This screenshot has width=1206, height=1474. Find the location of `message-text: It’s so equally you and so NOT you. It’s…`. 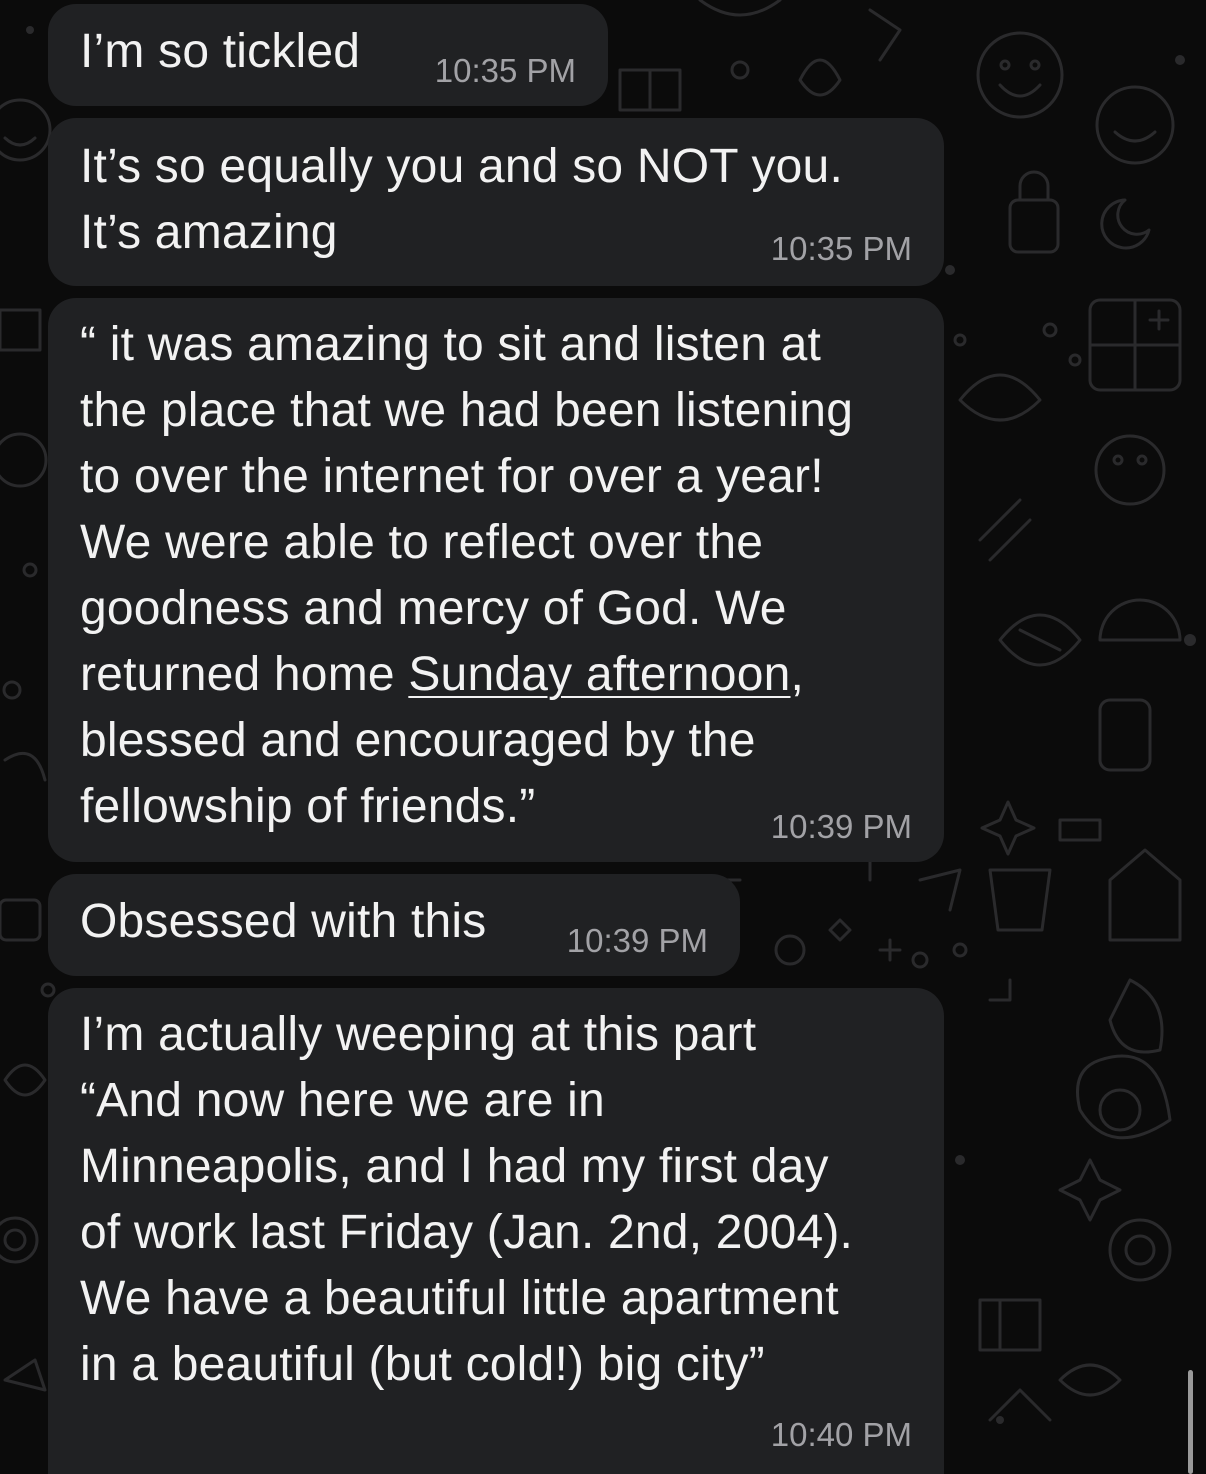

message-text: It’s so equally you and so NOT you. It’s… is located at coordinates (461, 199).